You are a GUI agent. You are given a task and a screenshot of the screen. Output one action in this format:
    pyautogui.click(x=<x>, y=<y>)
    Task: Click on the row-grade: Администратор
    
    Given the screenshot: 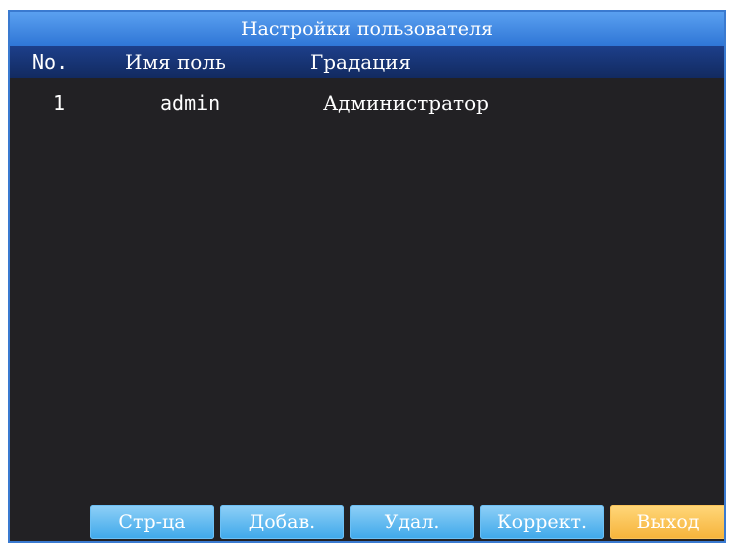 What is the action you would take?
    pyautogui.click(x=406, y=103)
    